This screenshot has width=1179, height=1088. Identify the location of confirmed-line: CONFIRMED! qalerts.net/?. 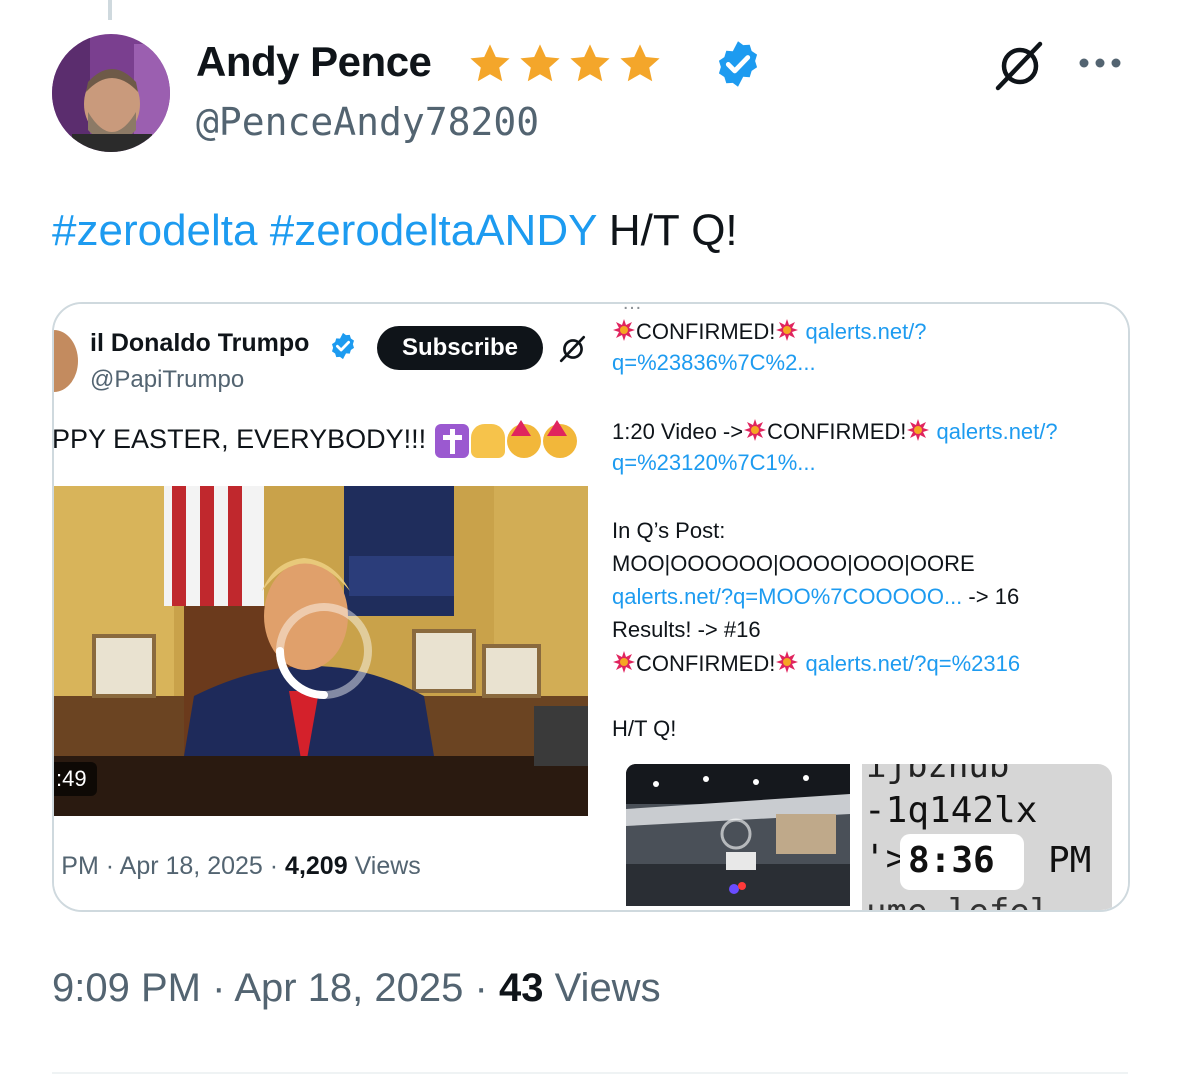
(769, 331).